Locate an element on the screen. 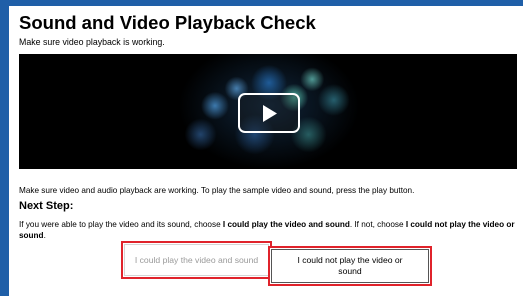 This screenshot has height=296, width=523. could-not-play-highlight: I could not play the video or sound is located at coordinates (350, 266).